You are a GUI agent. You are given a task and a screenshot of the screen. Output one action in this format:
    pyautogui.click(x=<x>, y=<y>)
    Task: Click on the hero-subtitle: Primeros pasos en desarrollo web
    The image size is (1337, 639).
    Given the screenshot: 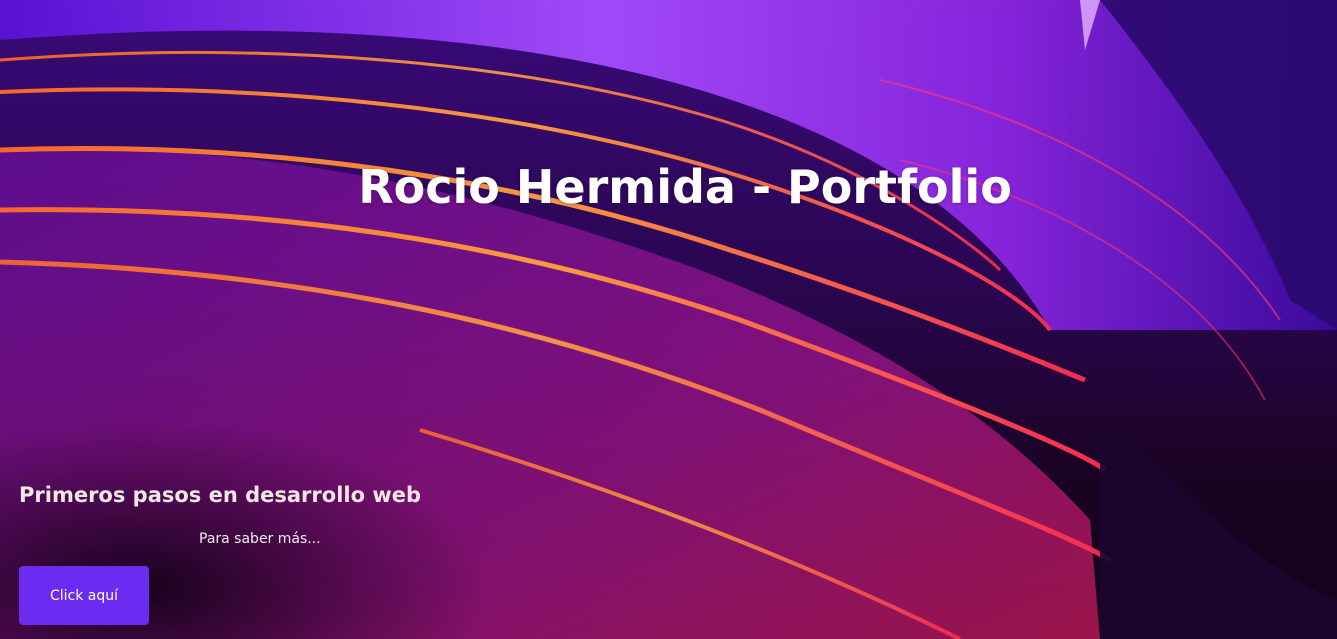 What is the action you would take?
    pyautogui.click(x=220, y=495)
    